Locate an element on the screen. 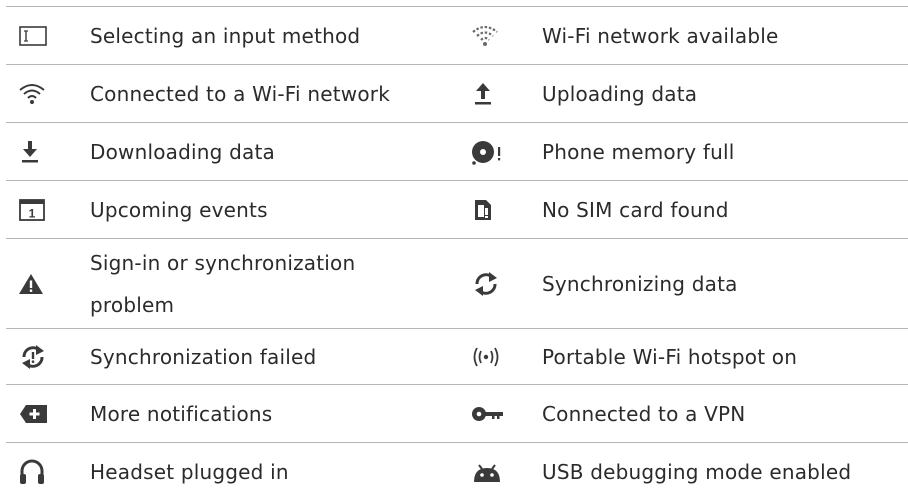 This screenshot has height=503, width=908. vpn-key-icon is located at coordinates (499, 414).